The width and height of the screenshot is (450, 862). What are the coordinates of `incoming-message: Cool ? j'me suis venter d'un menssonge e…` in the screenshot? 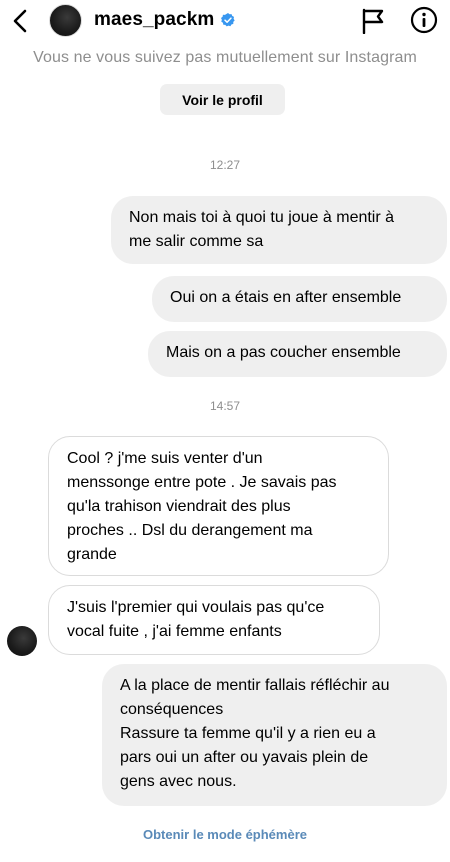 It's located at (218, 506).